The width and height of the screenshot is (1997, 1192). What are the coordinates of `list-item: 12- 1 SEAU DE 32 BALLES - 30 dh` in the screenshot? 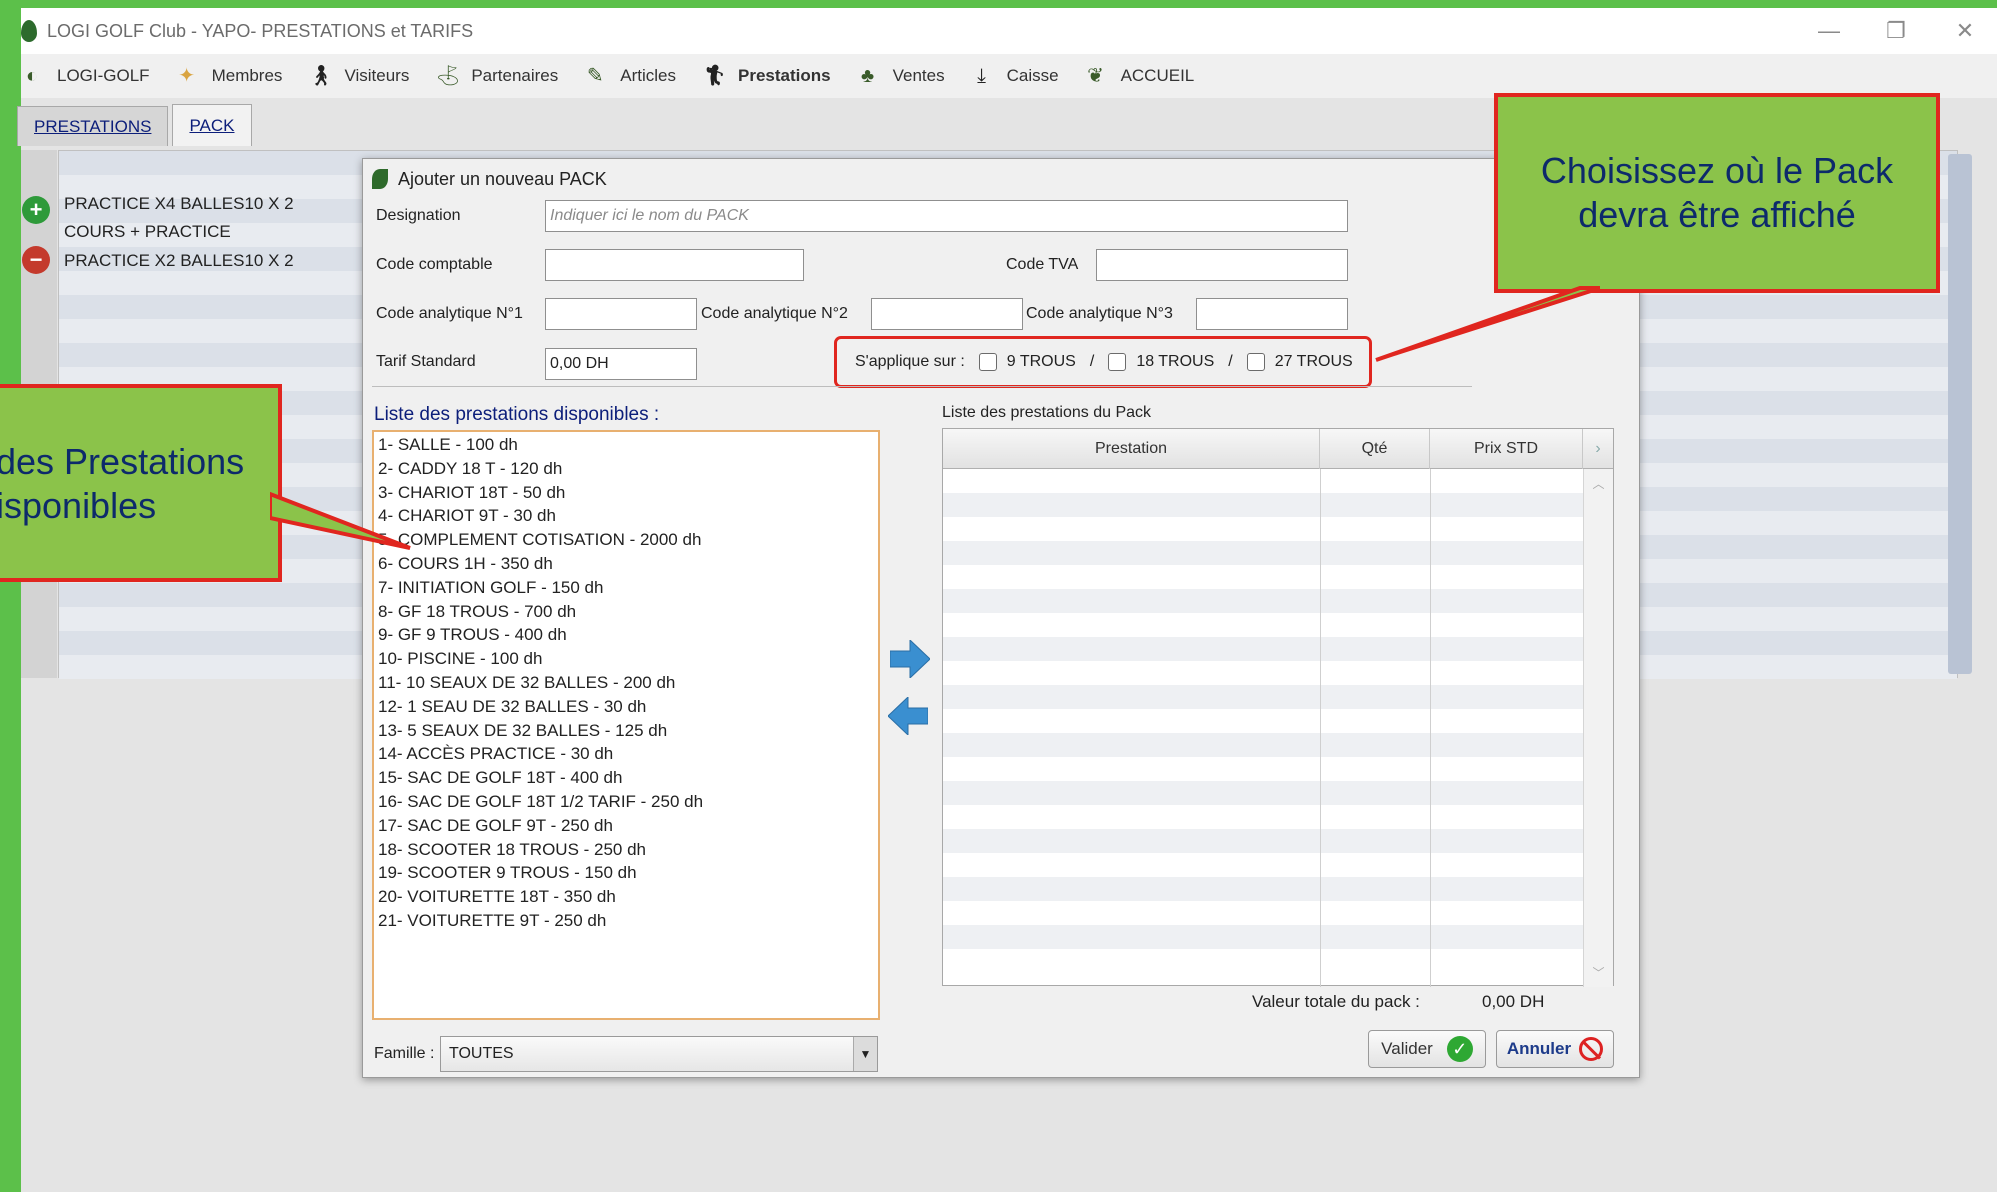 It's located at (626, 707).